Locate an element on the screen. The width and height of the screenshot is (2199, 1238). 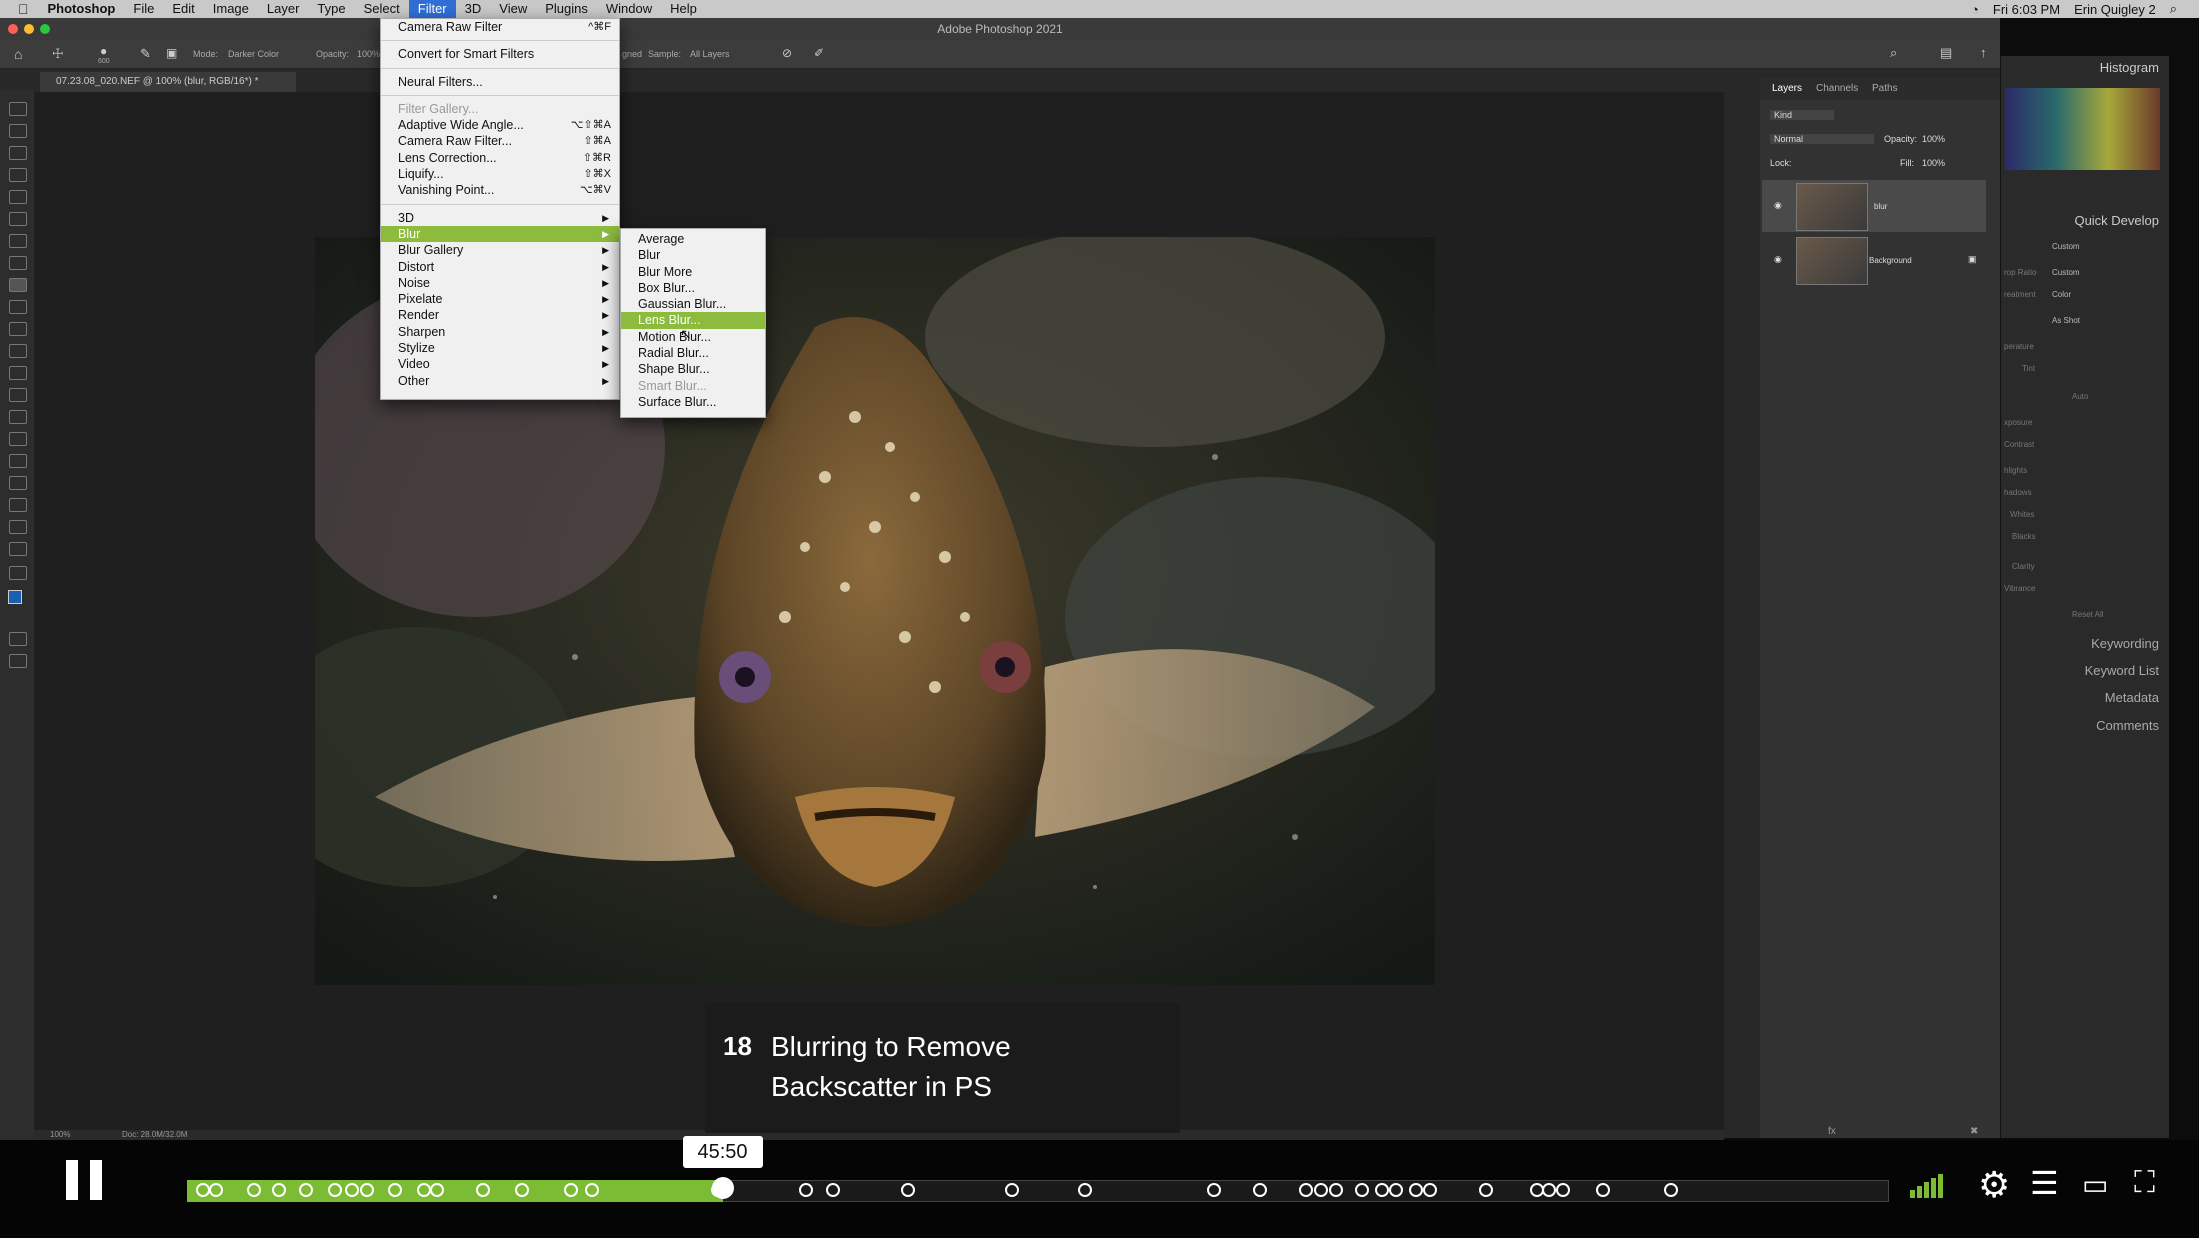
menu-item-video: Video ▶ is located at coordinates (500, 364).